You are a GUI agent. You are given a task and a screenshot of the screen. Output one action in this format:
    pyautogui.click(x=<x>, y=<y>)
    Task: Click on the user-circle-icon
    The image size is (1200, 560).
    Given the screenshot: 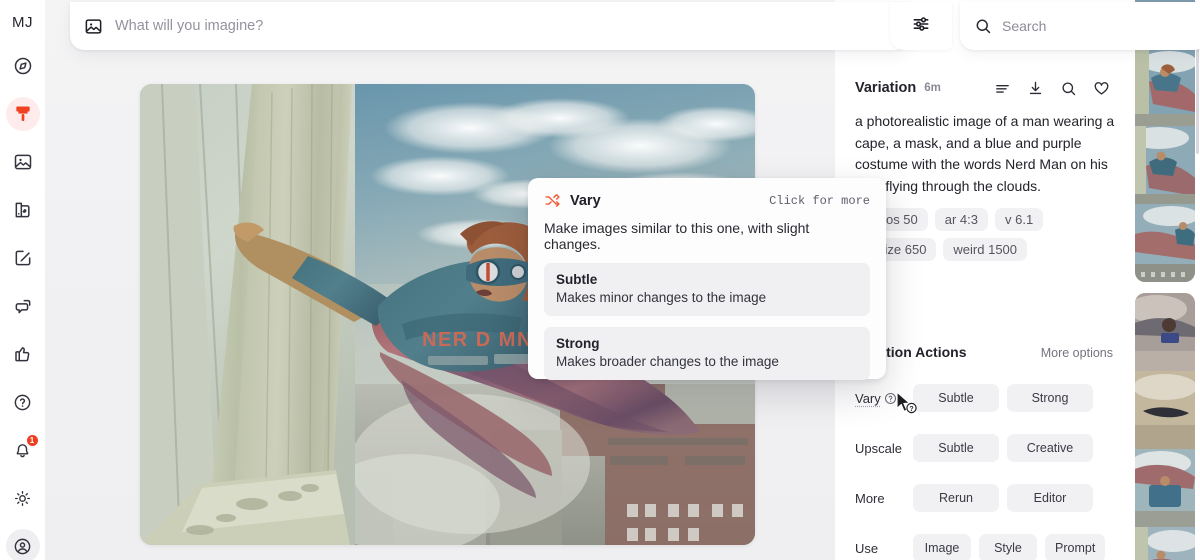 What is the action you would take?
    pyautogui.click(x=22, y=546)
    